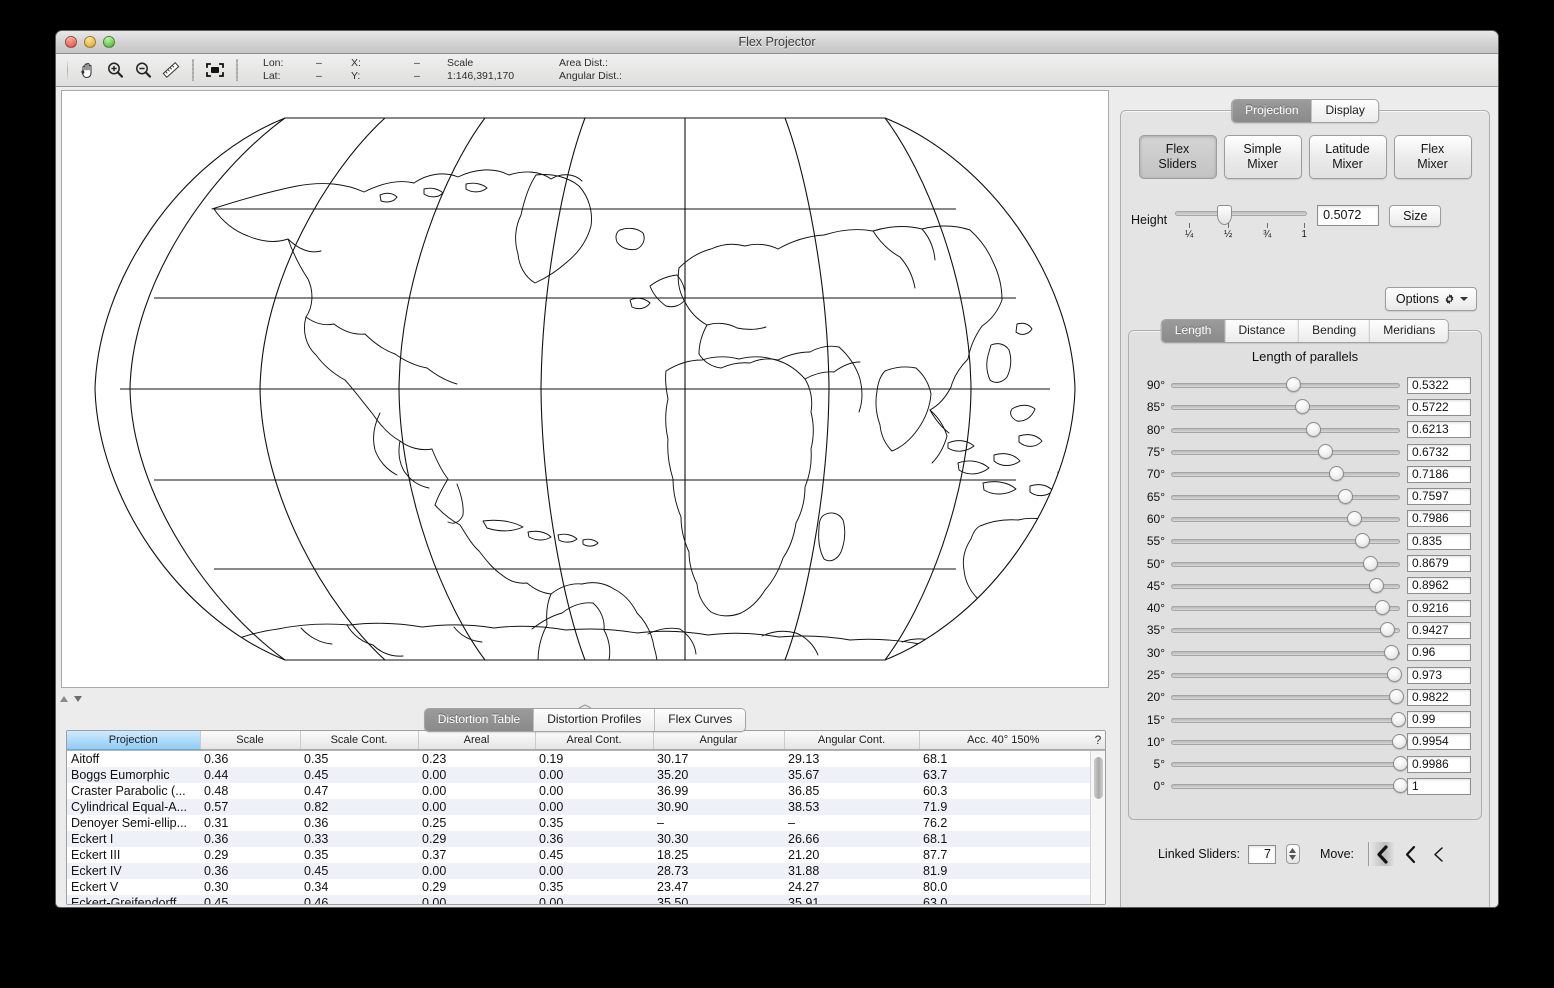 This screenshot has width=1554, height=988. I want to click on zoom-to-fit-tool-button, so click(215, 70).